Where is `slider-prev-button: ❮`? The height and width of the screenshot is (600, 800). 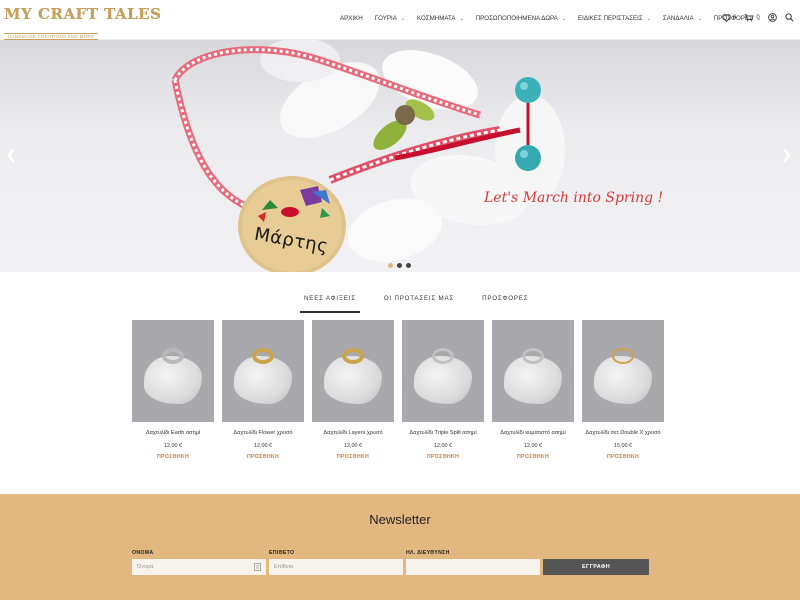 slider-prev-button: ❮ is located at coordinates (11, 155).